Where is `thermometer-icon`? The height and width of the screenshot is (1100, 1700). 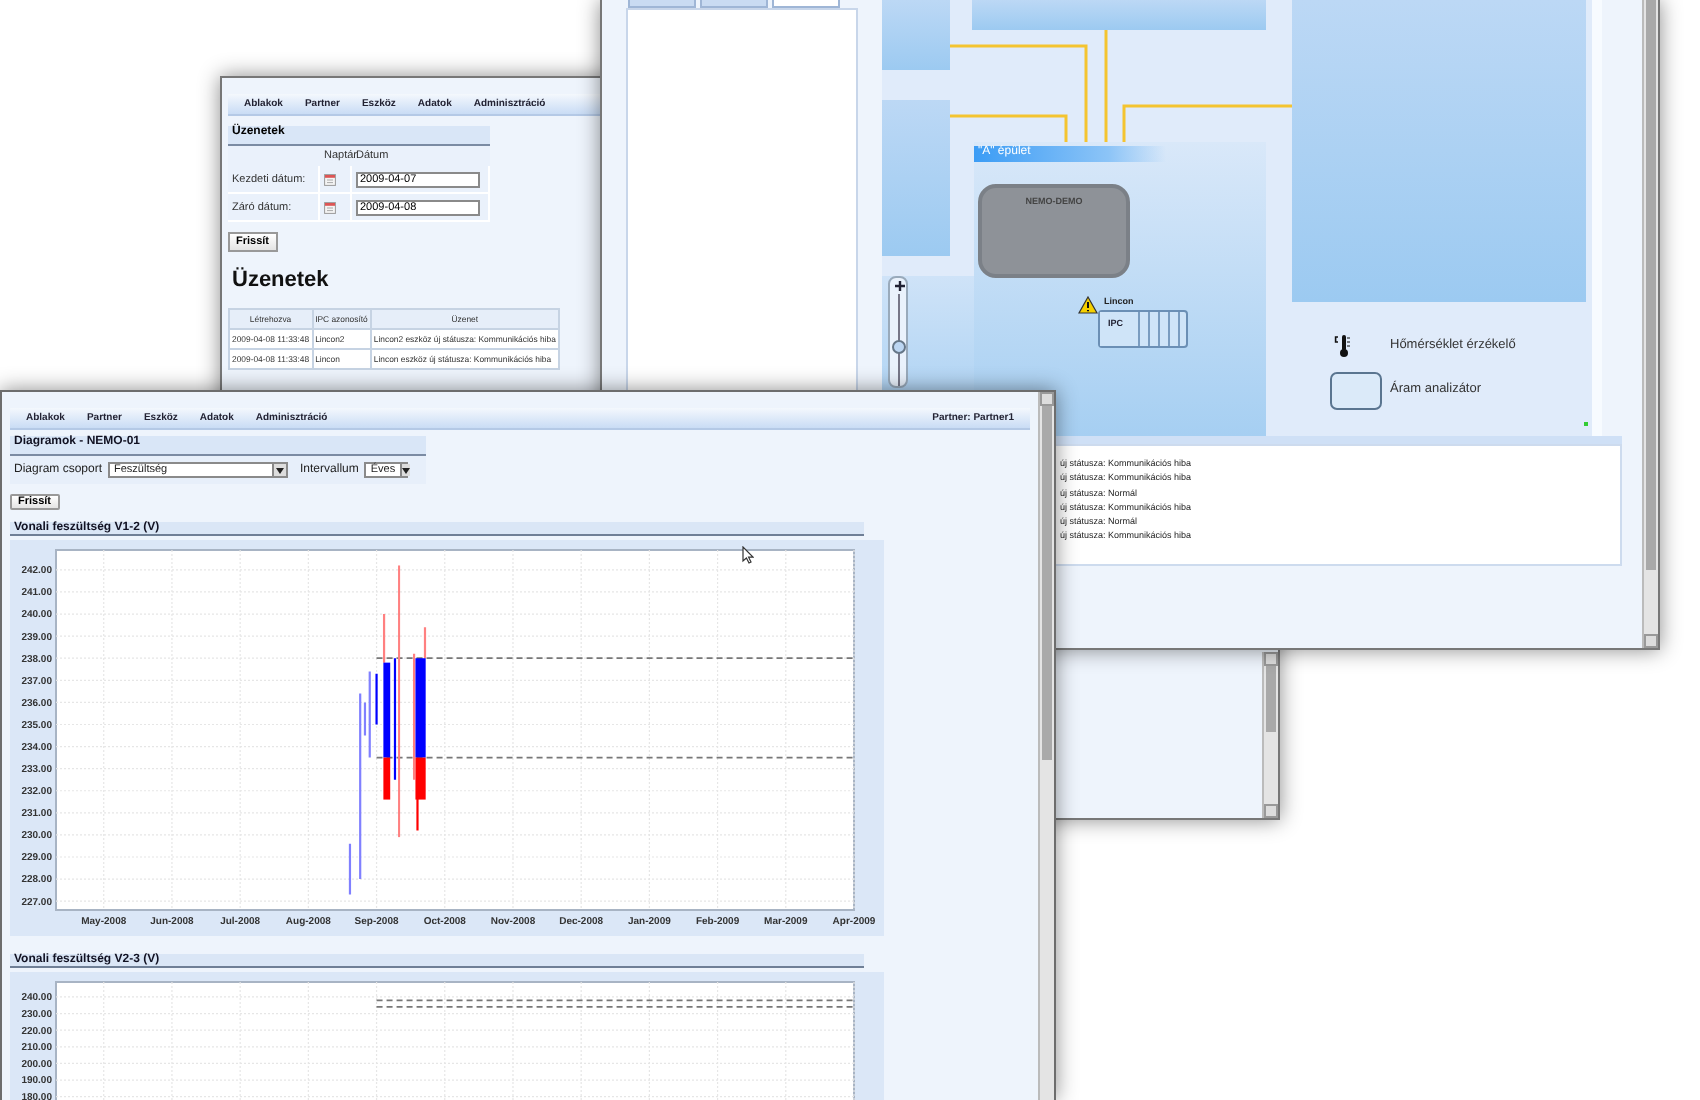 thermometer-icon is located at coordinates (1343, 346).